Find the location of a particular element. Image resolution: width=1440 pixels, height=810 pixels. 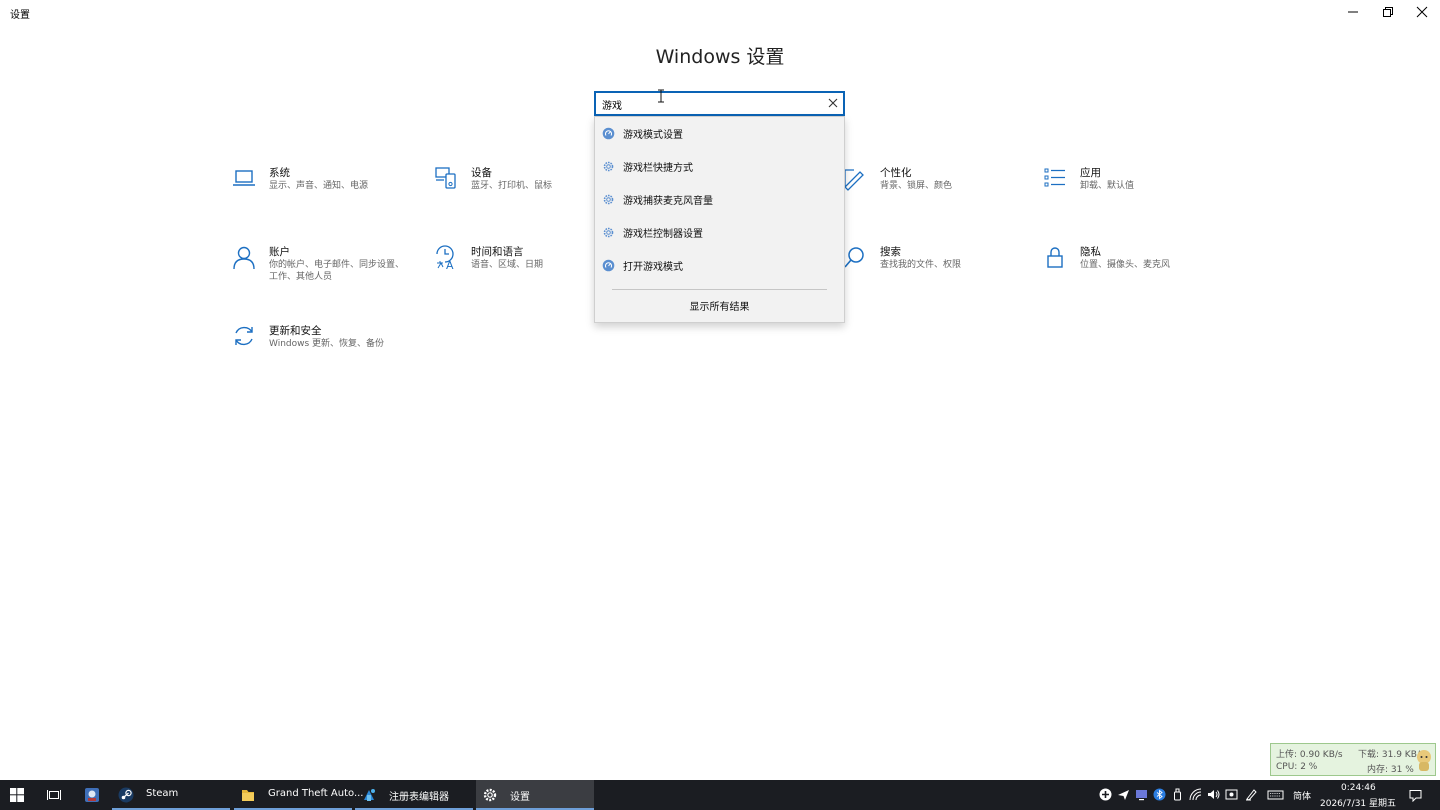

mascot-icon is located at coordinates (1424, 760).